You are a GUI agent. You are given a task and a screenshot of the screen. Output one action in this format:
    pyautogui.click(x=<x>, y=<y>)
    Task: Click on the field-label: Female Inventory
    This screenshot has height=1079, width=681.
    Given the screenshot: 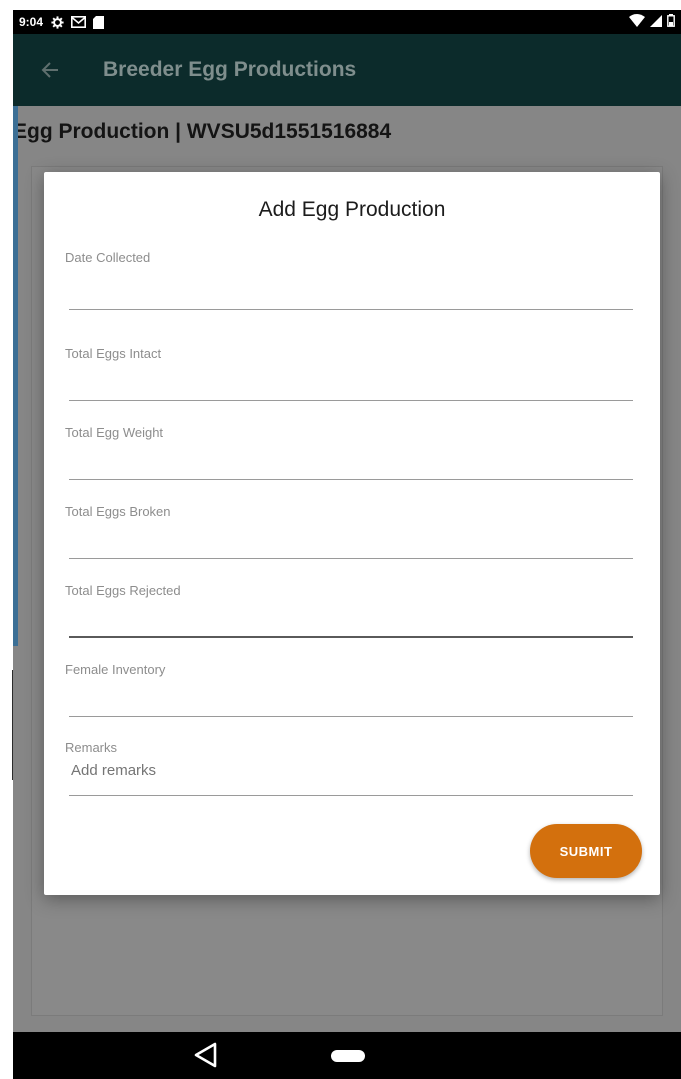 What is the action you would take?
    pyautogui.click(x=115, y=669)
    